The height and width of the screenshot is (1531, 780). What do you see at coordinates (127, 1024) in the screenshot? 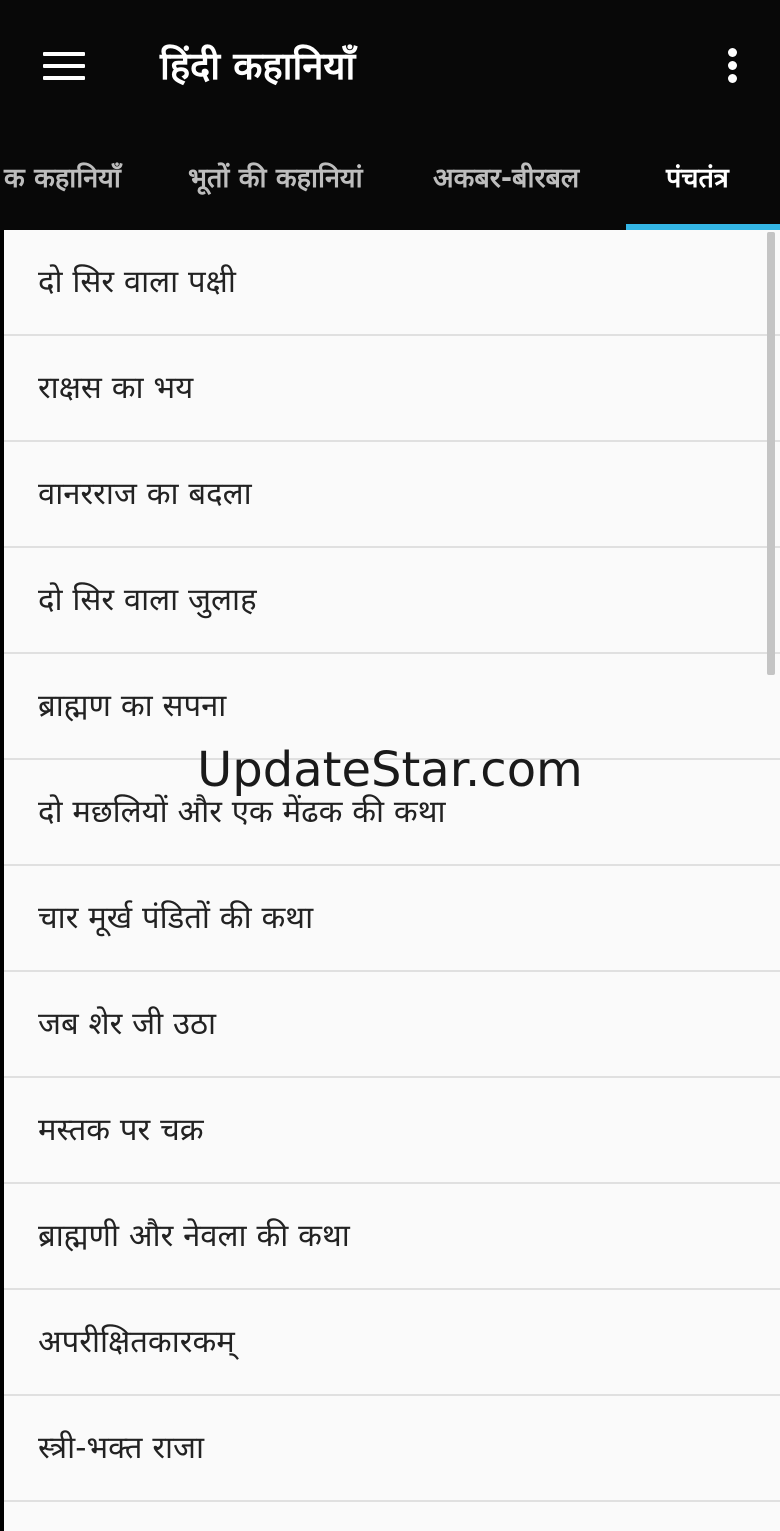
I see `story-title: जब शेर जी उठा` at bounding box center [127, 1024].